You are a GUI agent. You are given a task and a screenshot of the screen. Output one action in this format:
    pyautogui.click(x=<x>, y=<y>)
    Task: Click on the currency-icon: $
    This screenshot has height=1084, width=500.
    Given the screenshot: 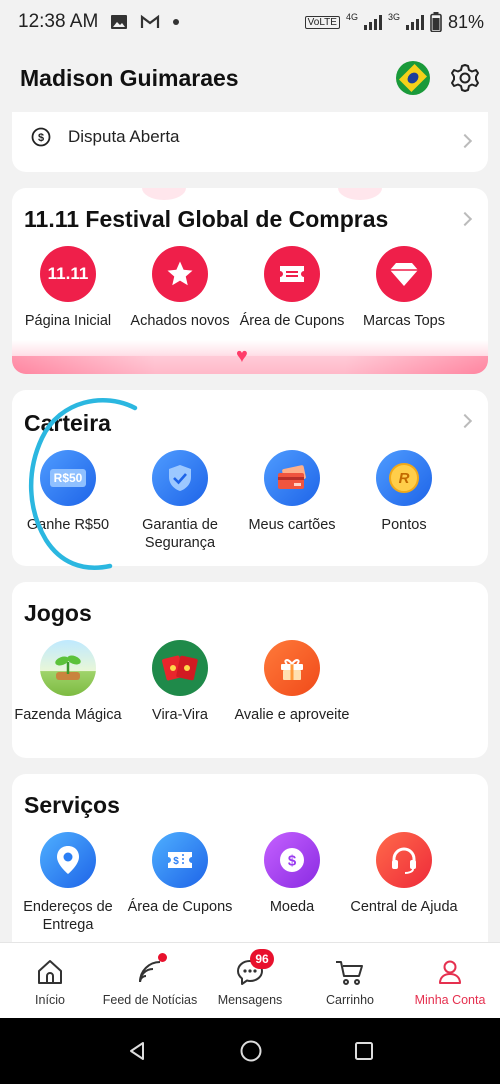 What is the action you would take?
    pyautogui.click(x=292, y=860)
    